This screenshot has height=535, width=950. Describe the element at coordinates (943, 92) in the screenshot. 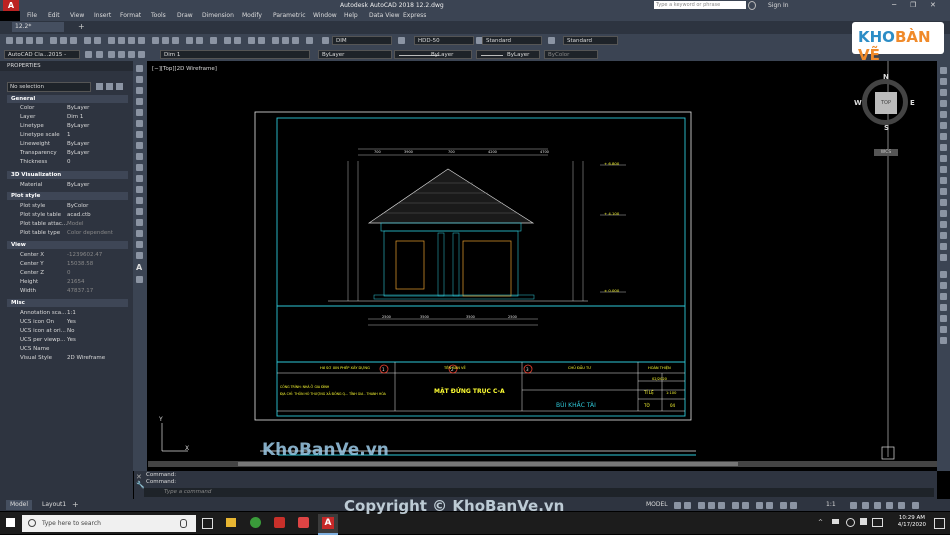

I see `mirror-icon` at that location.